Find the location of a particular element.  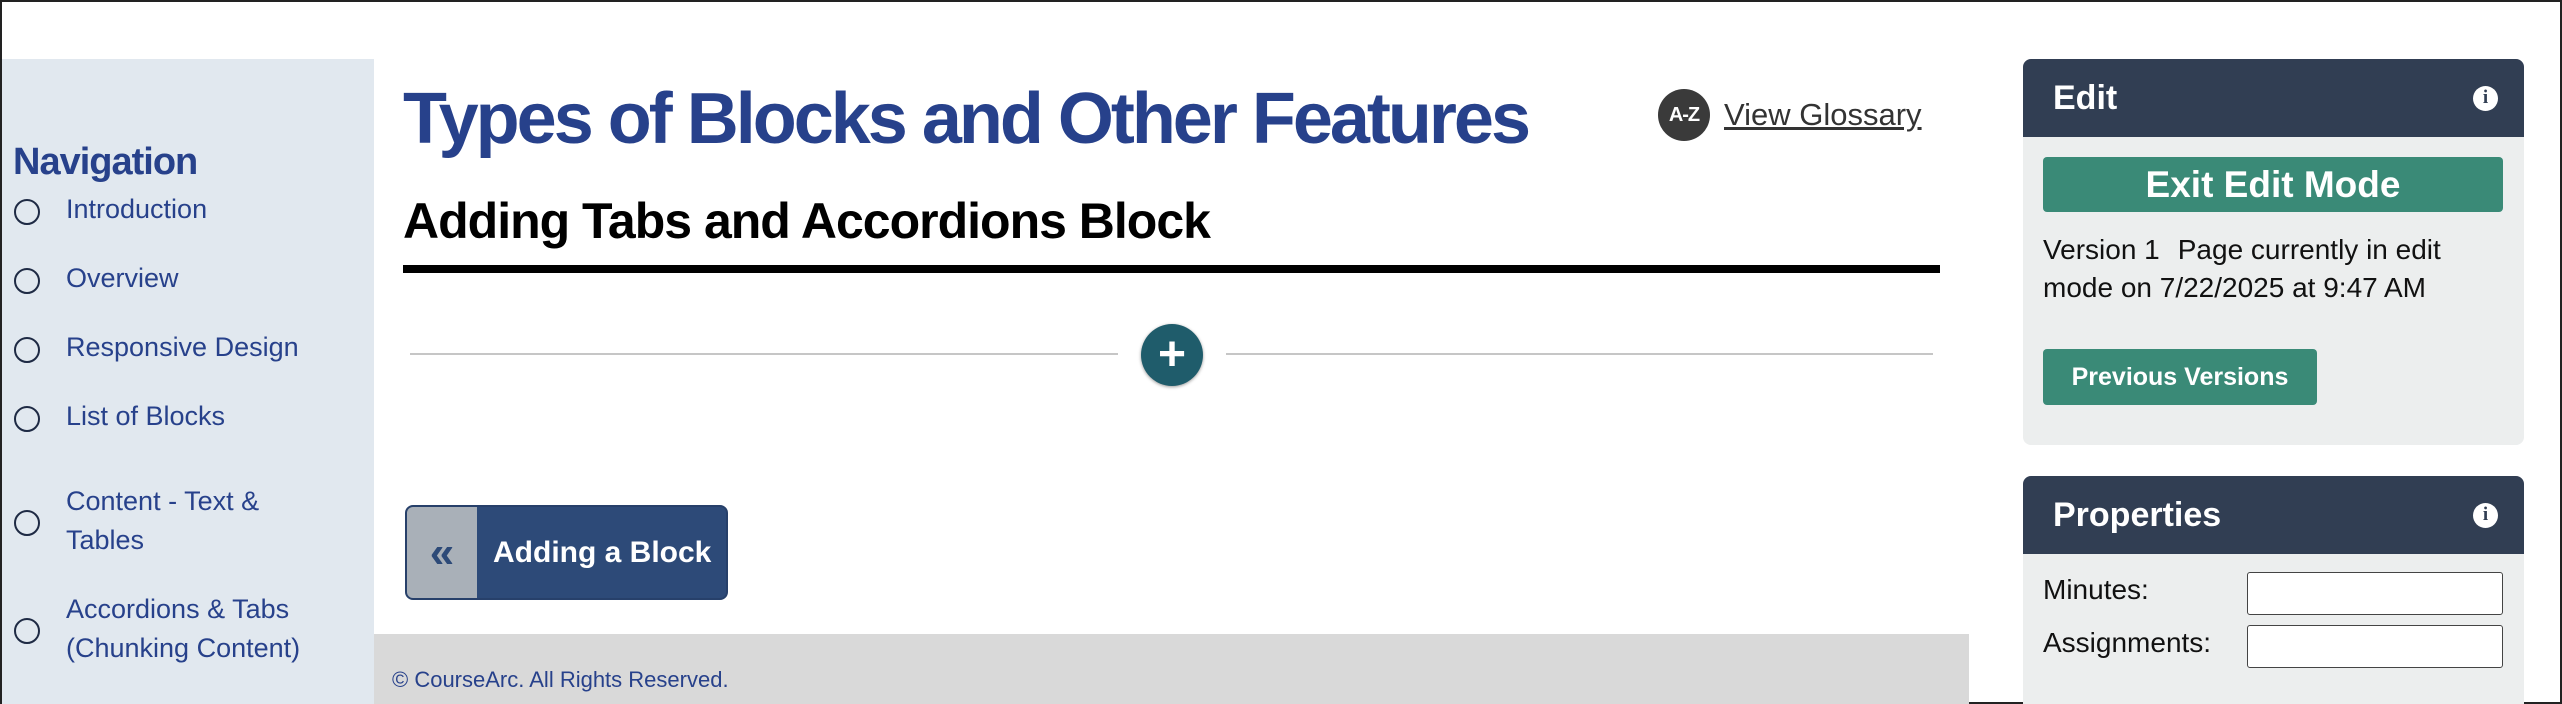

properties-panel: Properties i Minutes: Assignments: is located at coordinates (2273, 590).